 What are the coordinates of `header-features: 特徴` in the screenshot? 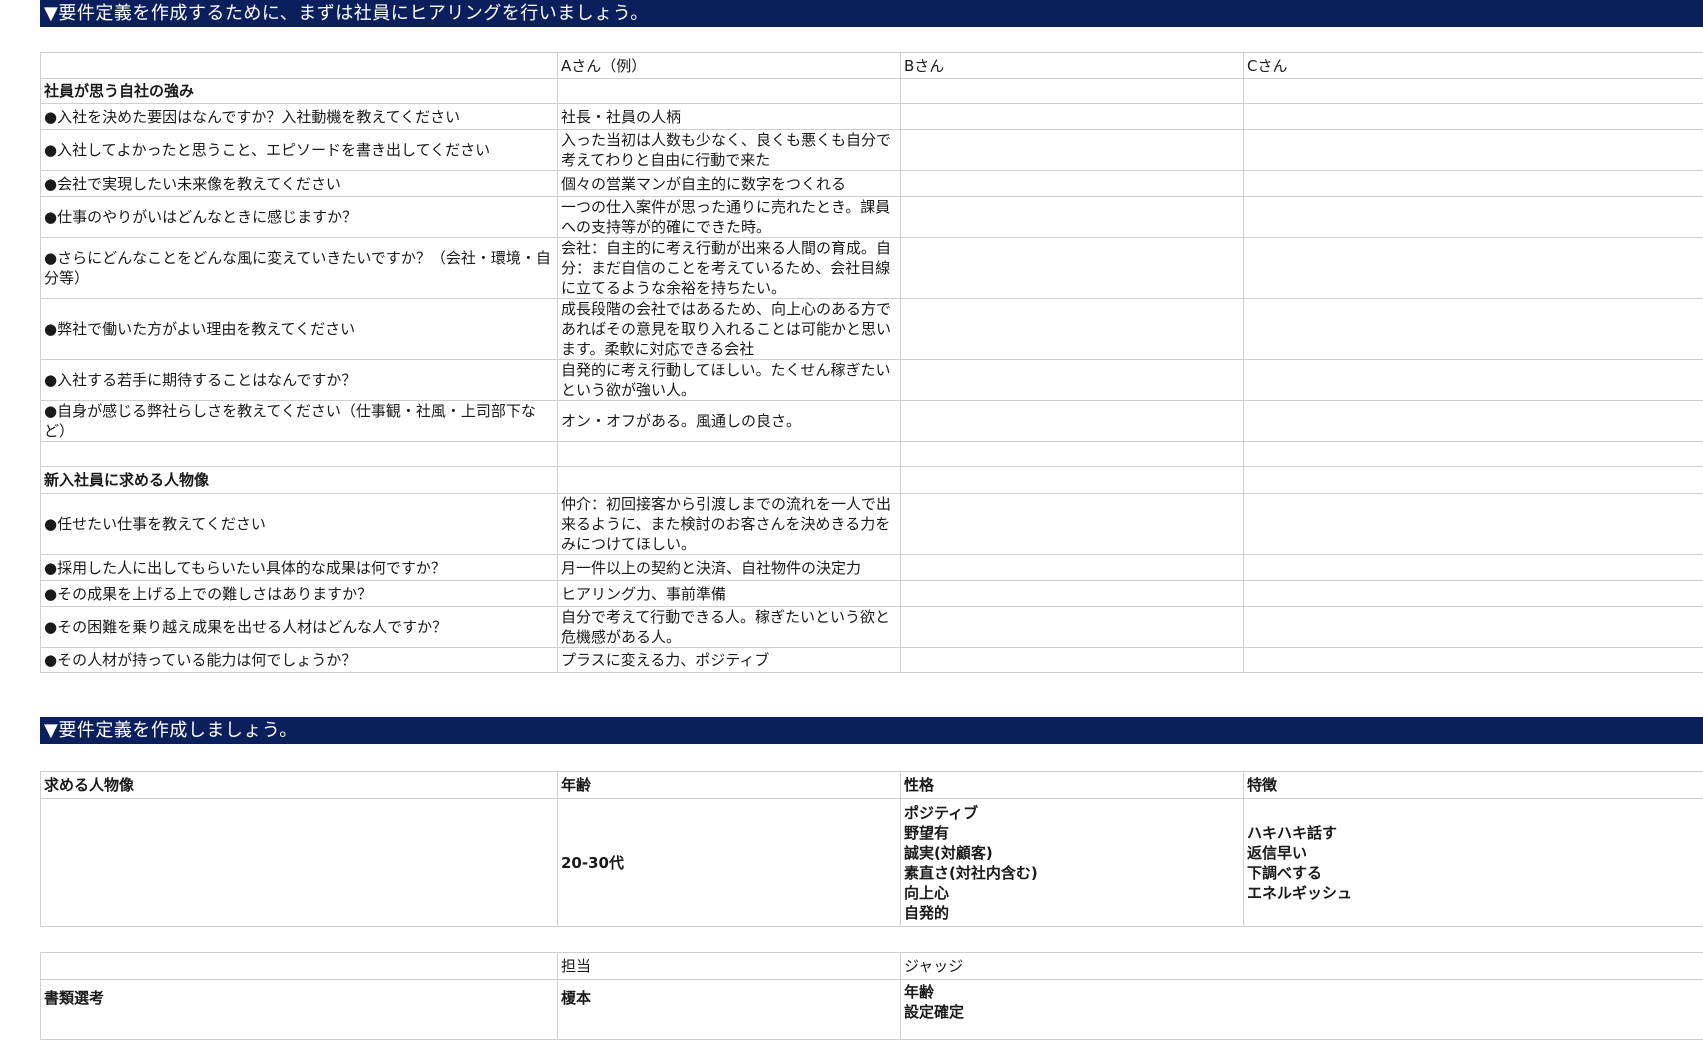 It's located at (1473, 785).